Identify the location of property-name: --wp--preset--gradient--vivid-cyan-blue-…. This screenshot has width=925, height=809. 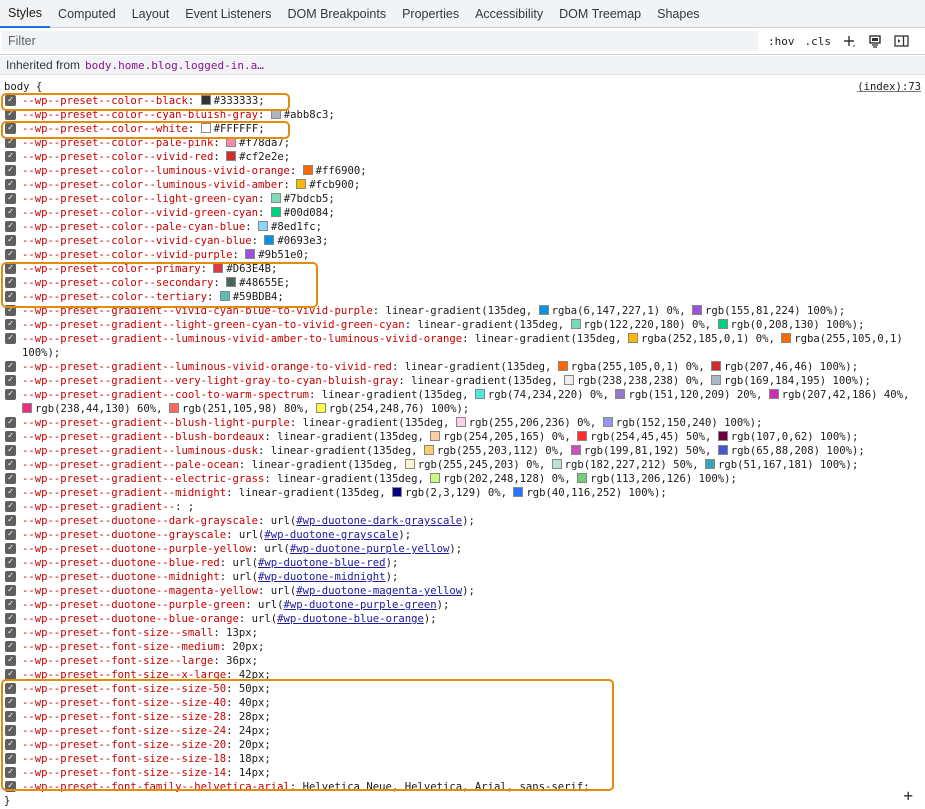
(197, 311).